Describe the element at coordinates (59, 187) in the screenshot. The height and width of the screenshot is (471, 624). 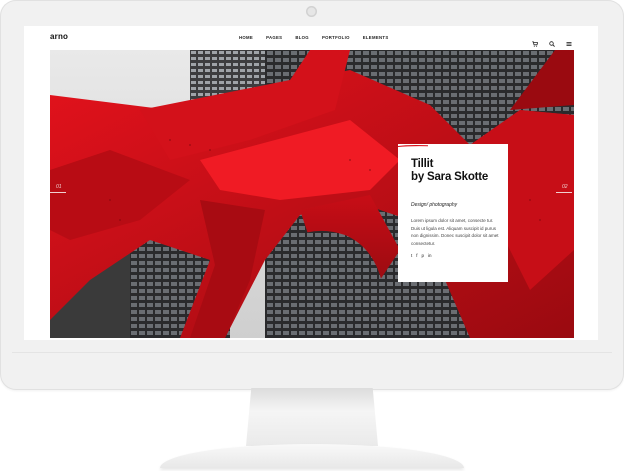
I see `slide-prev-number: 01` at that location.